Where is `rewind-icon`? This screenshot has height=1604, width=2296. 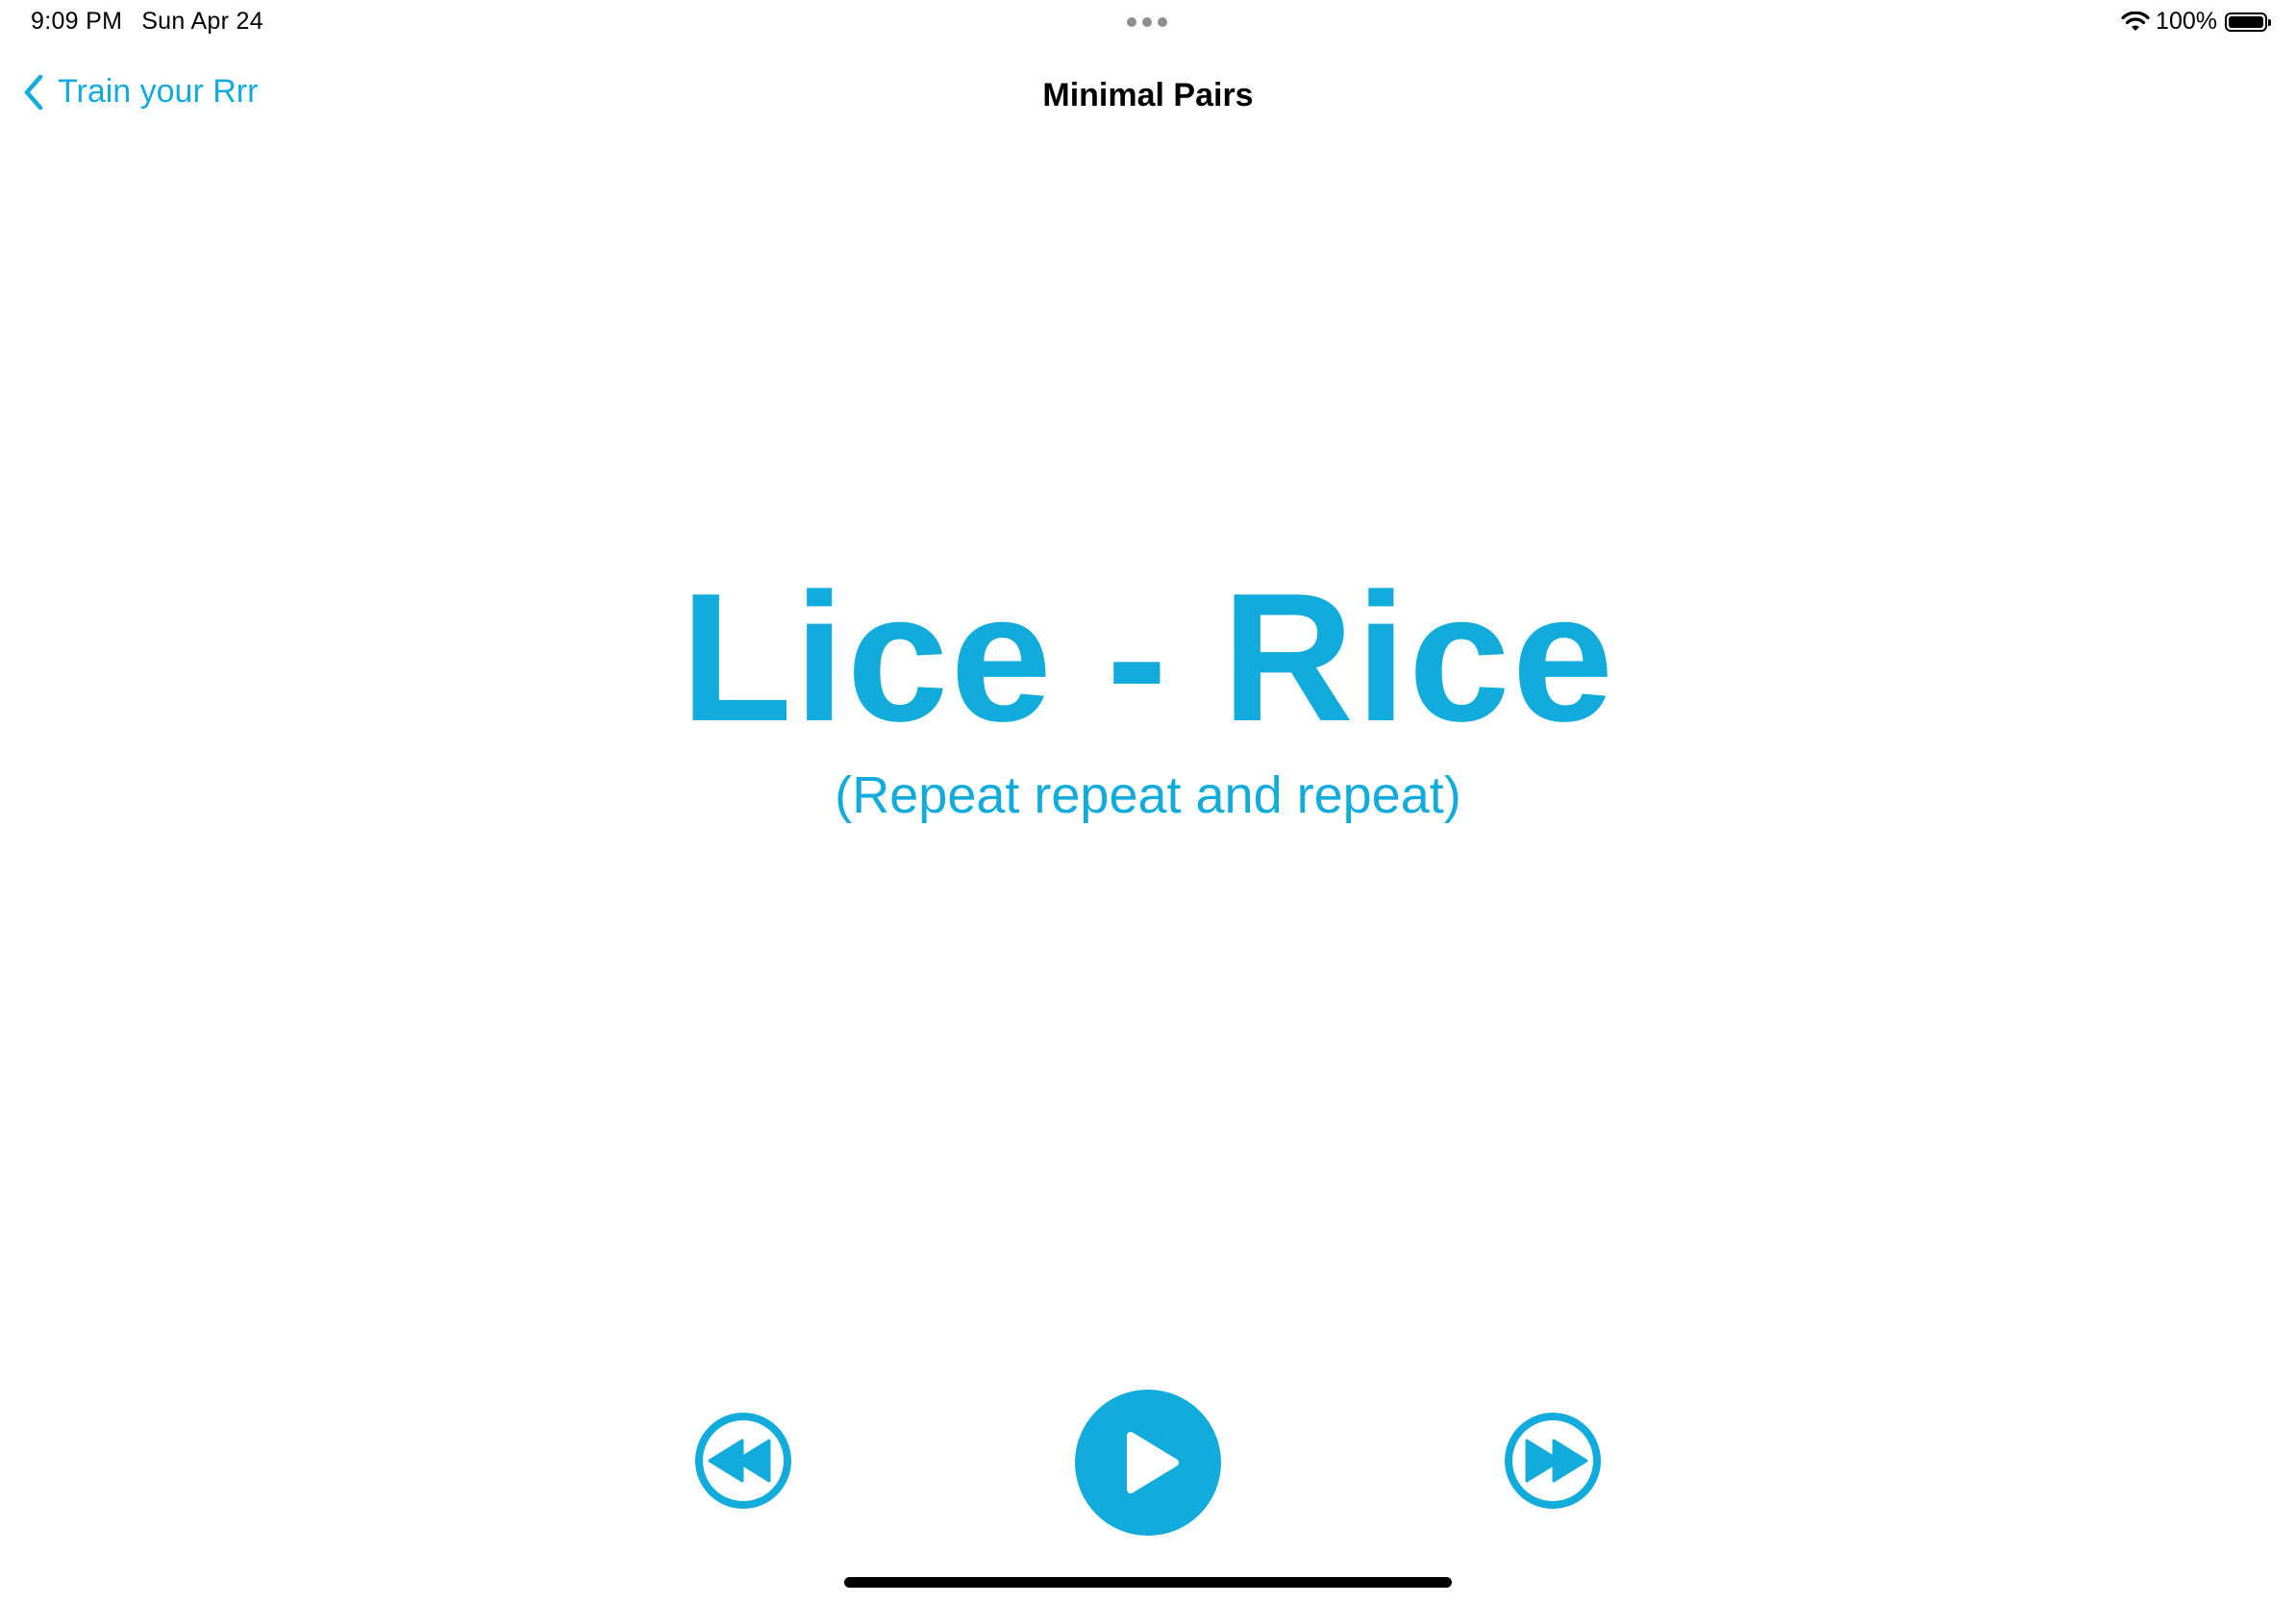
rewind-icon is located at coordinates (743, 1461).